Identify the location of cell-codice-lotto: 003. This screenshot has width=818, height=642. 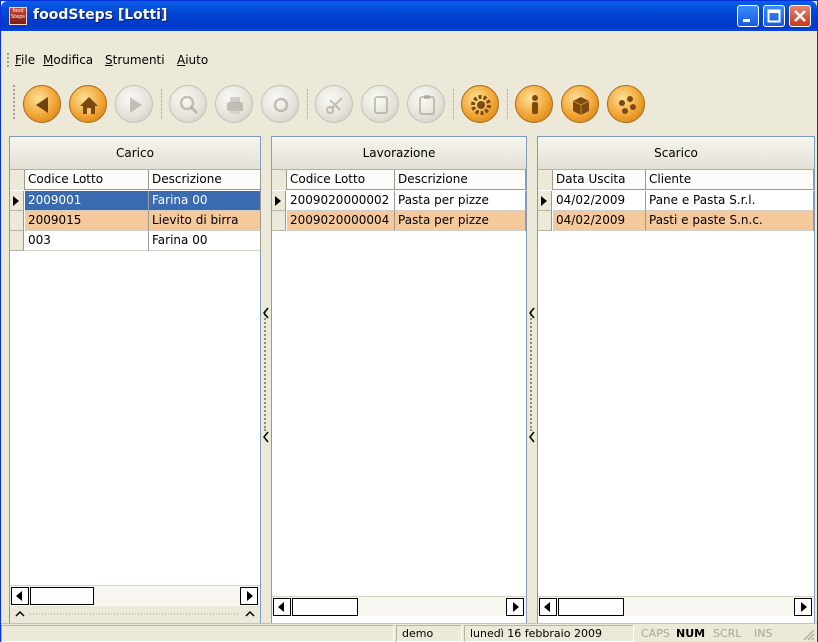
(87, 241).